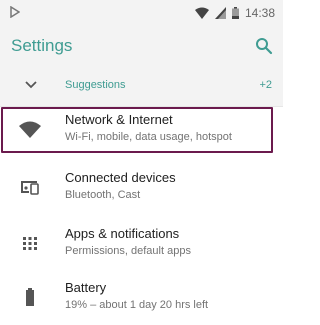 The image size is (320, 325). Describe the element at coordinates (141, 298) in the screenshot. I see `settings-item-battery: Battery 19% – about 1 day 20 hrs left` at that location.